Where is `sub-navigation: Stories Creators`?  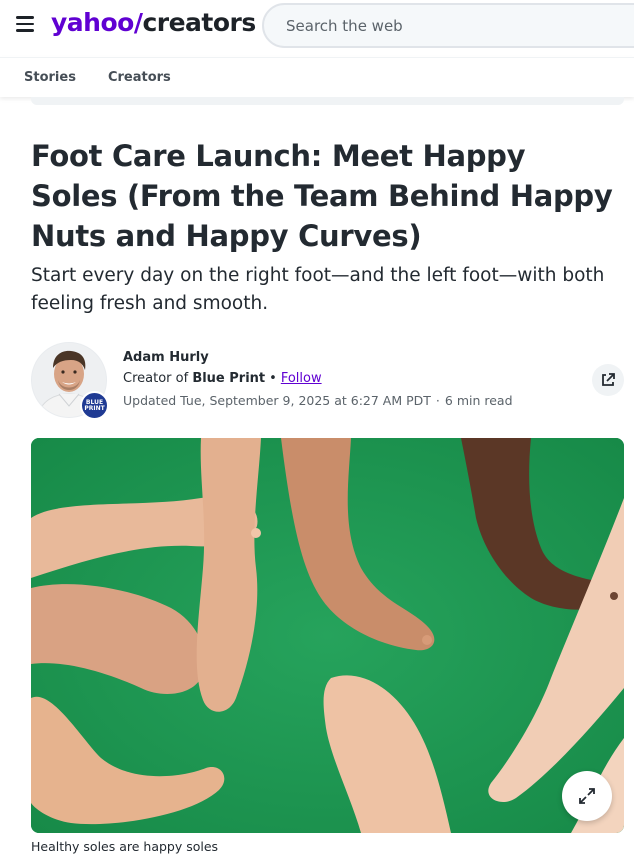 sub-navigation: Stories Creators is located at coordinates (317, 77).